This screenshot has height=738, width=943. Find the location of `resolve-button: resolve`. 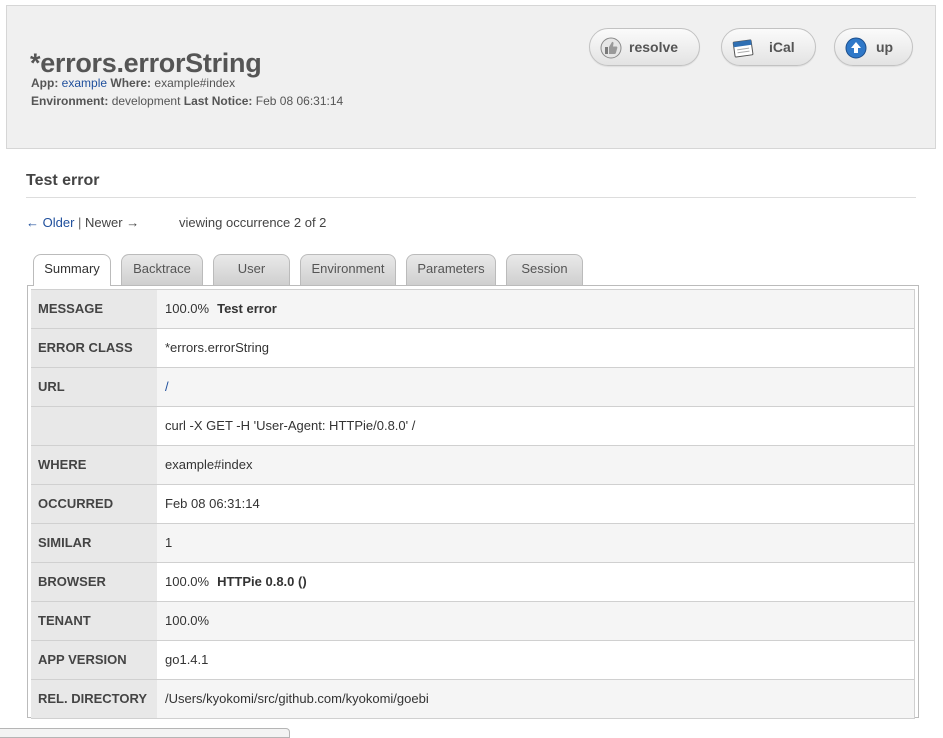

resolve-button: resolve is located at coordinates (644, 47).